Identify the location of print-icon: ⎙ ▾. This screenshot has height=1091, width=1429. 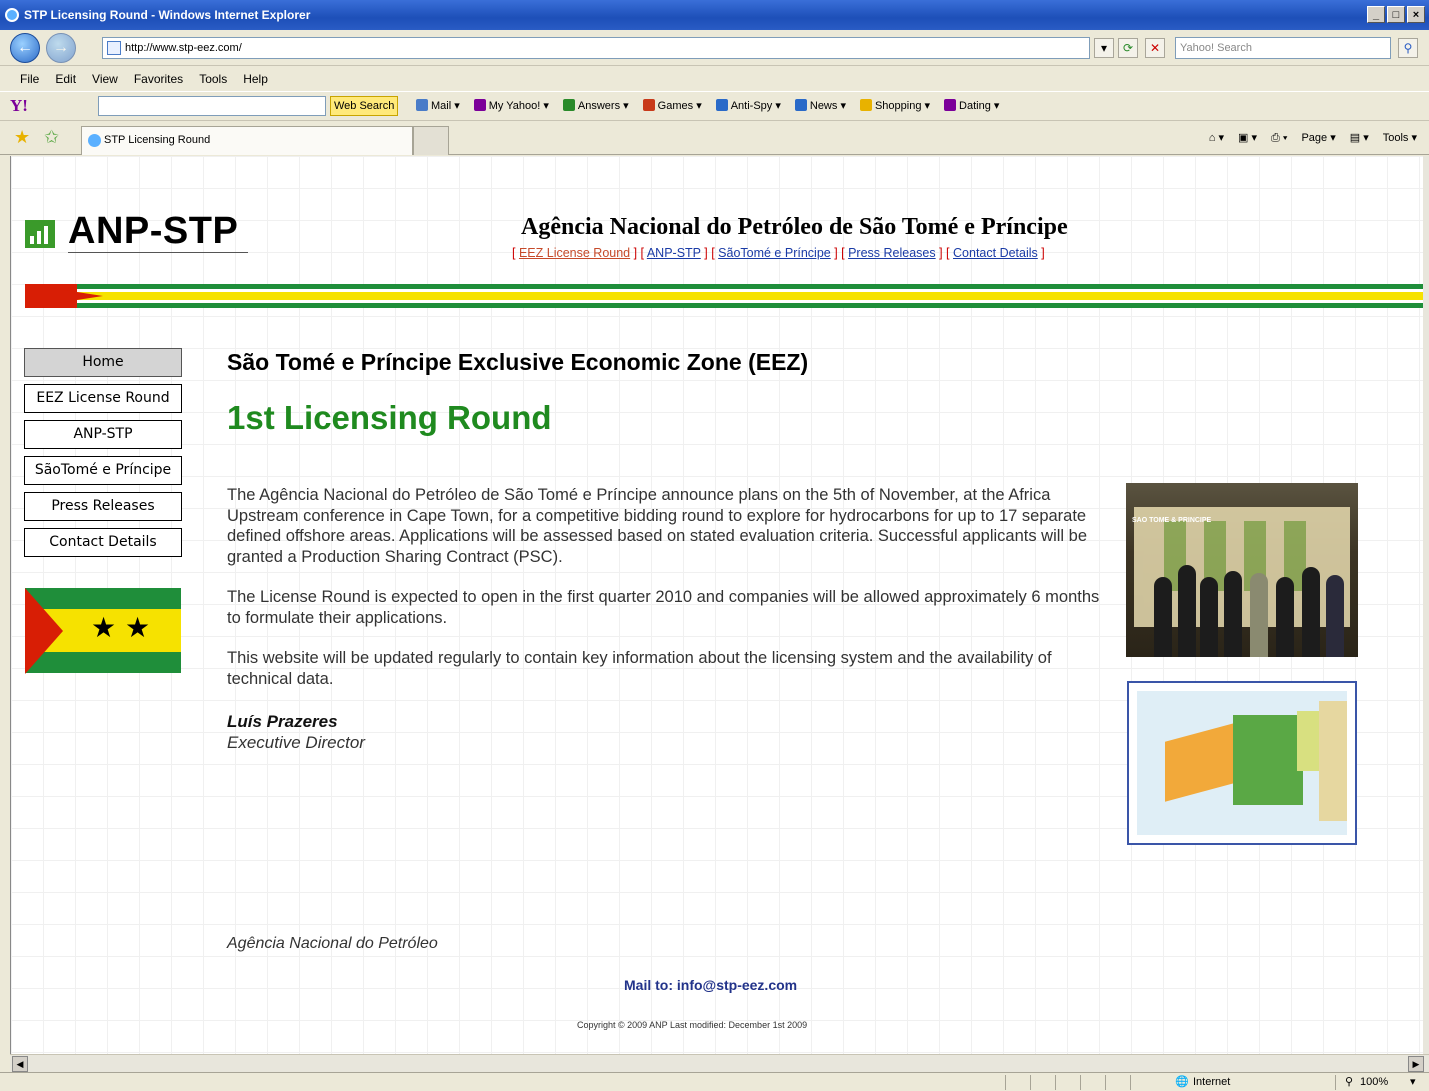
(1279, 138).